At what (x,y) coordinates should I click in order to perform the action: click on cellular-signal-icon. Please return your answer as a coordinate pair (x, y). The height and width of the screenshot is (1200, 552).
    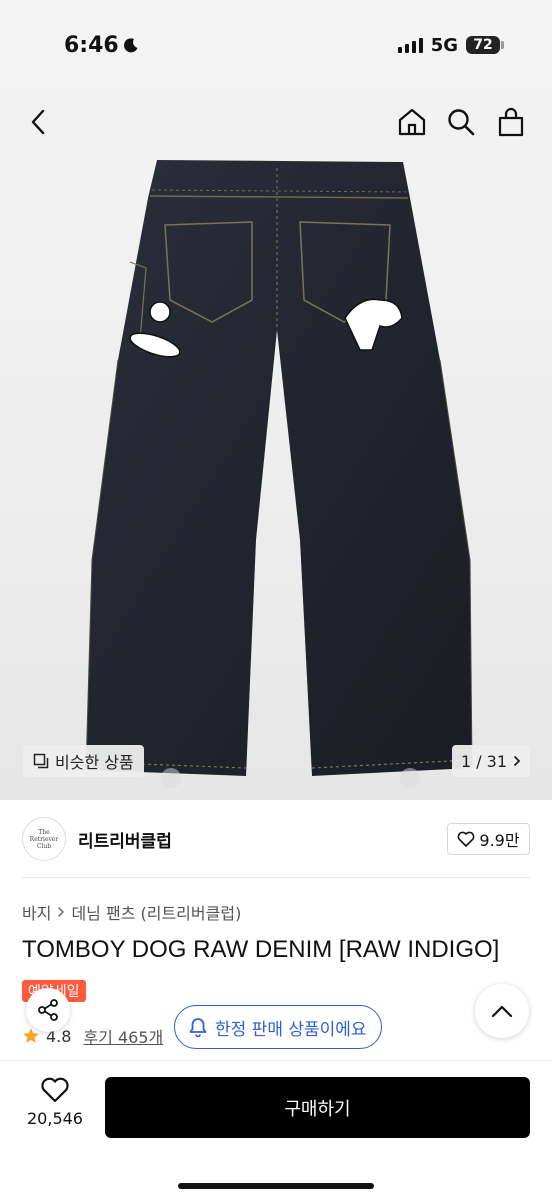
    Looking at the image, I should click on (410, 45).